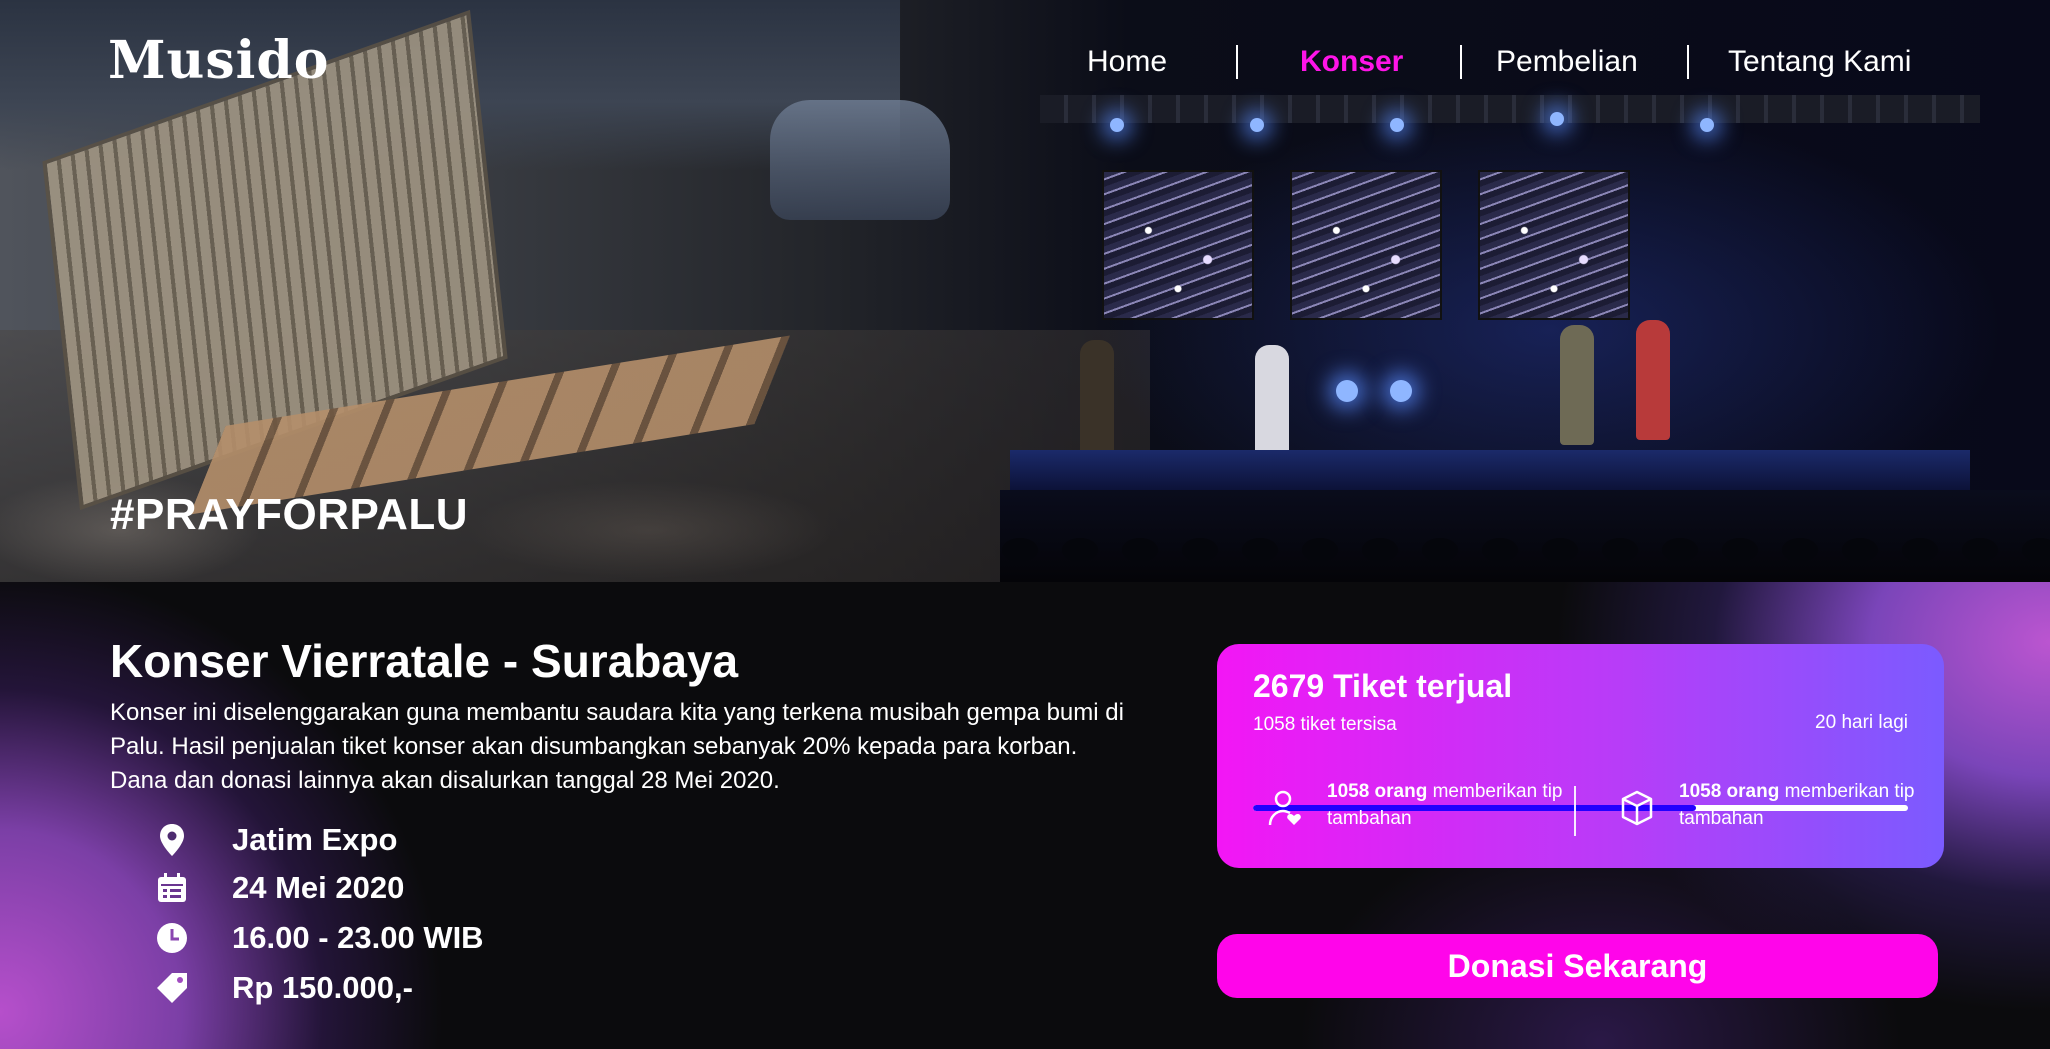 The width and height of the screenshot is (2050, 1049). What do you see at coordinates (1637, 808) in the screenshot?
I see `box-icon` at bounding box center [1637, 808].